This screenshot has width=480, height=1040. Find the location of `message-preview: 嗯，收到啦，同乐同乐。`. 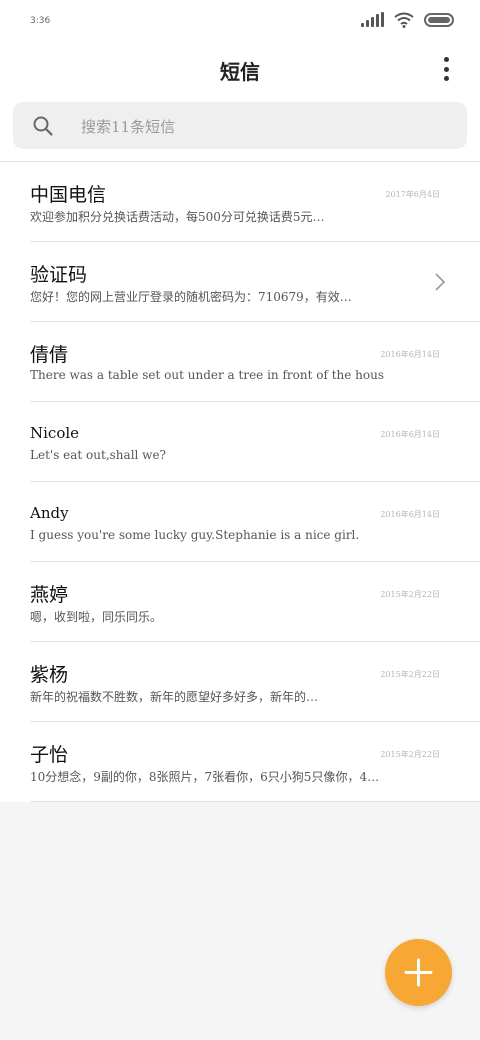

message-preview: 嗯，收到啦，同乐同乐。 is located at coordinates (96, 617).